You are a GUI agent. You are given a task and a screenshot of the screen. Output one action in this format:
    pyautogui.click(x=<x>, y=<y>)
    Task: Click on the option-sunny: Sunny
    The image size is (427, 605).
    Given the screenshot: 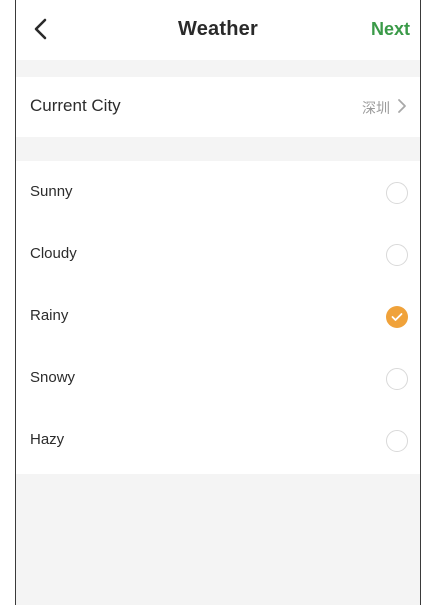 What is the action you would take?
    pyautogui.click(x=218, y=192)
    